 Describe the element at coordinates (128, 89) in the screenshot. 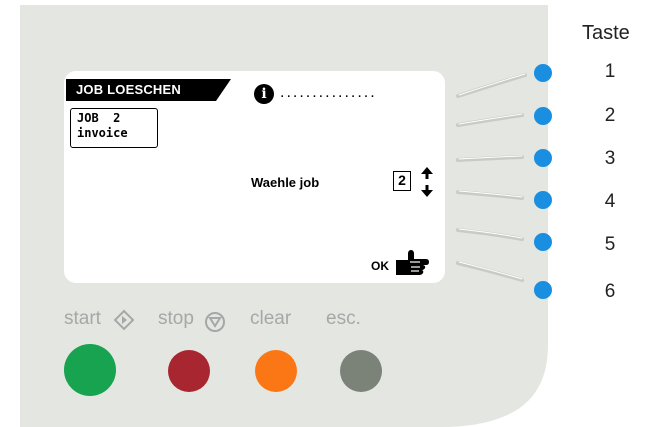

I see `screen-title: JOB LOESCHEN` at that location.